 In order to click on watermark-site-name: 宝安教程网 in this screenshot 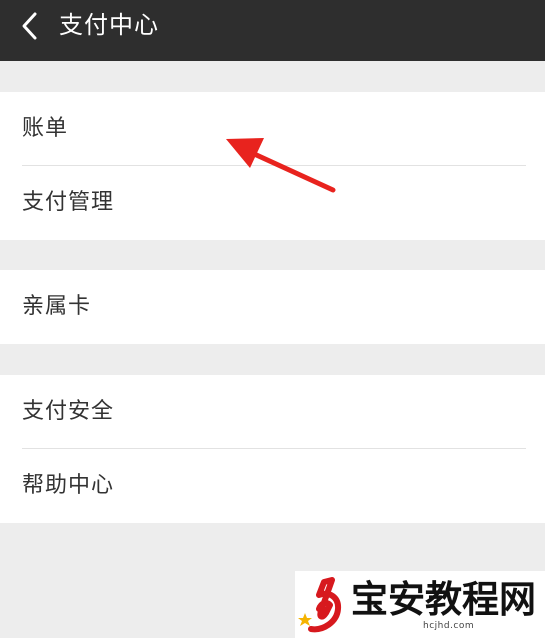, I will do `click(443, 599)`.